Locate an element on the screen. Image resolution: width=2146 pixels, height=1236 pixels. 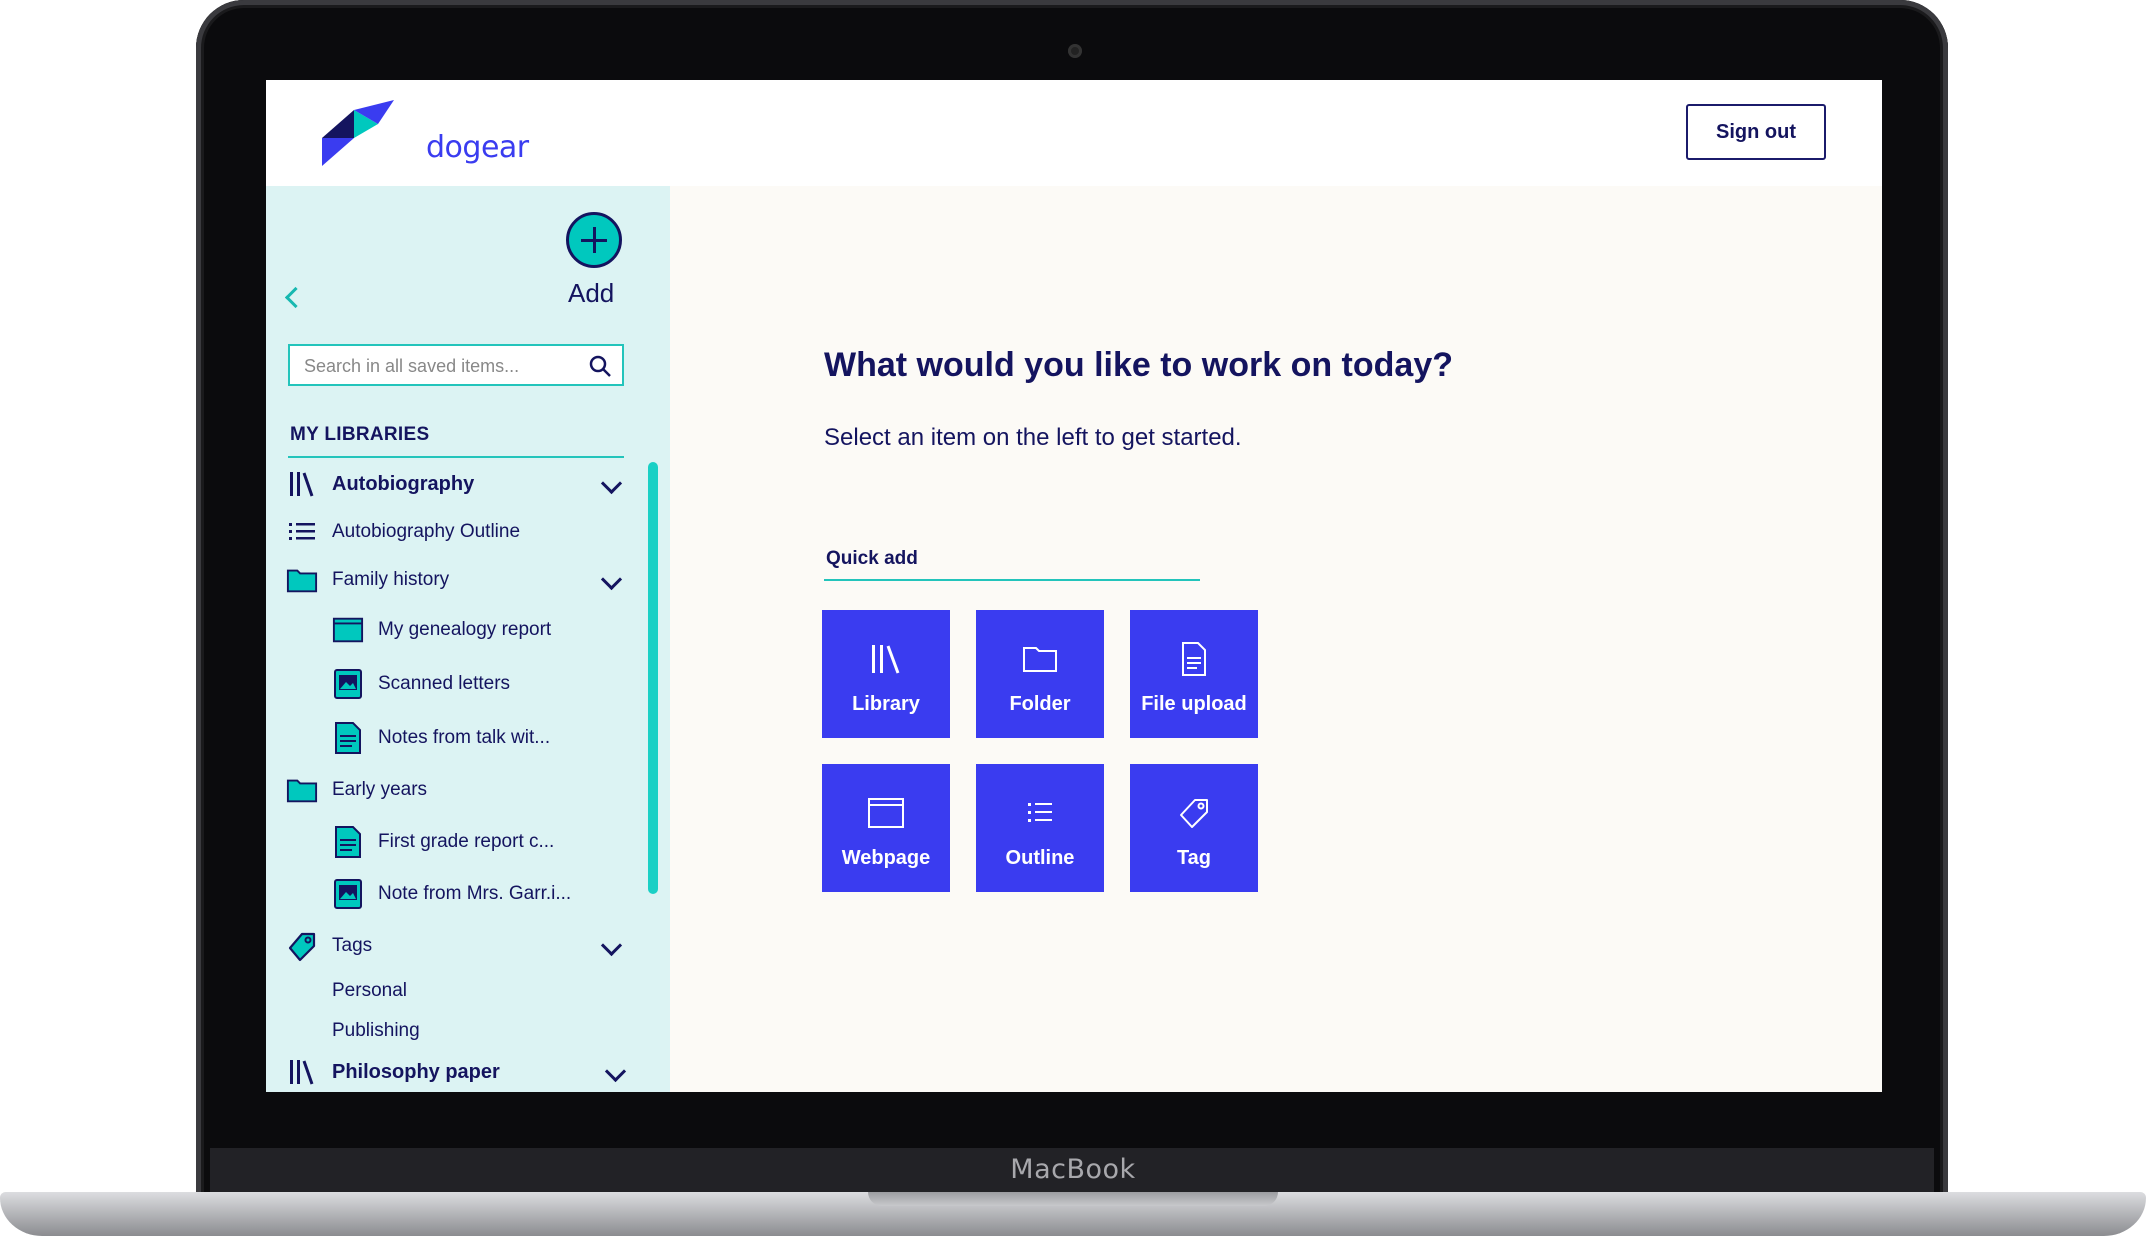
tag-item-label: Publishing is located at coordinates (376, 1030).